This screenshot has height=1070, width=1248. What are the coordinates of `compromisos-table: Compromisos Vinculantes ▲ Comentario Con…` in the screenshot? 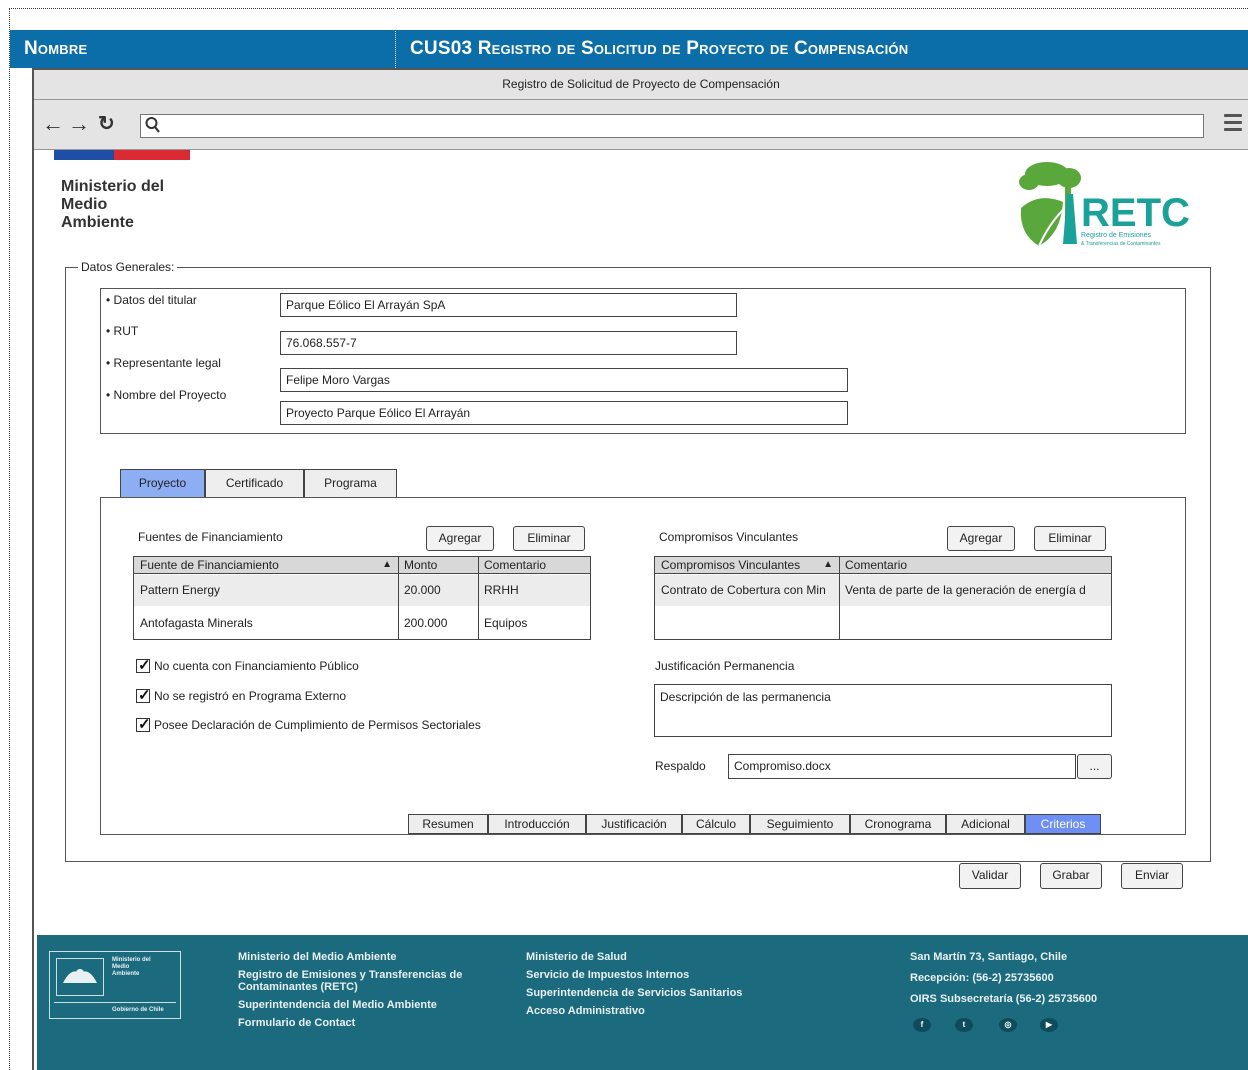 It's located at (883, 598).